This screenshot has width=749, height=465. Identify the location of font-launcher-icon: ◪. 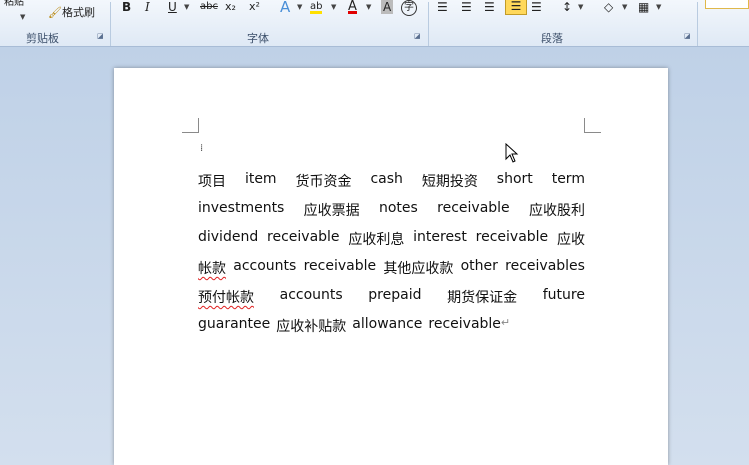
(418, 36).